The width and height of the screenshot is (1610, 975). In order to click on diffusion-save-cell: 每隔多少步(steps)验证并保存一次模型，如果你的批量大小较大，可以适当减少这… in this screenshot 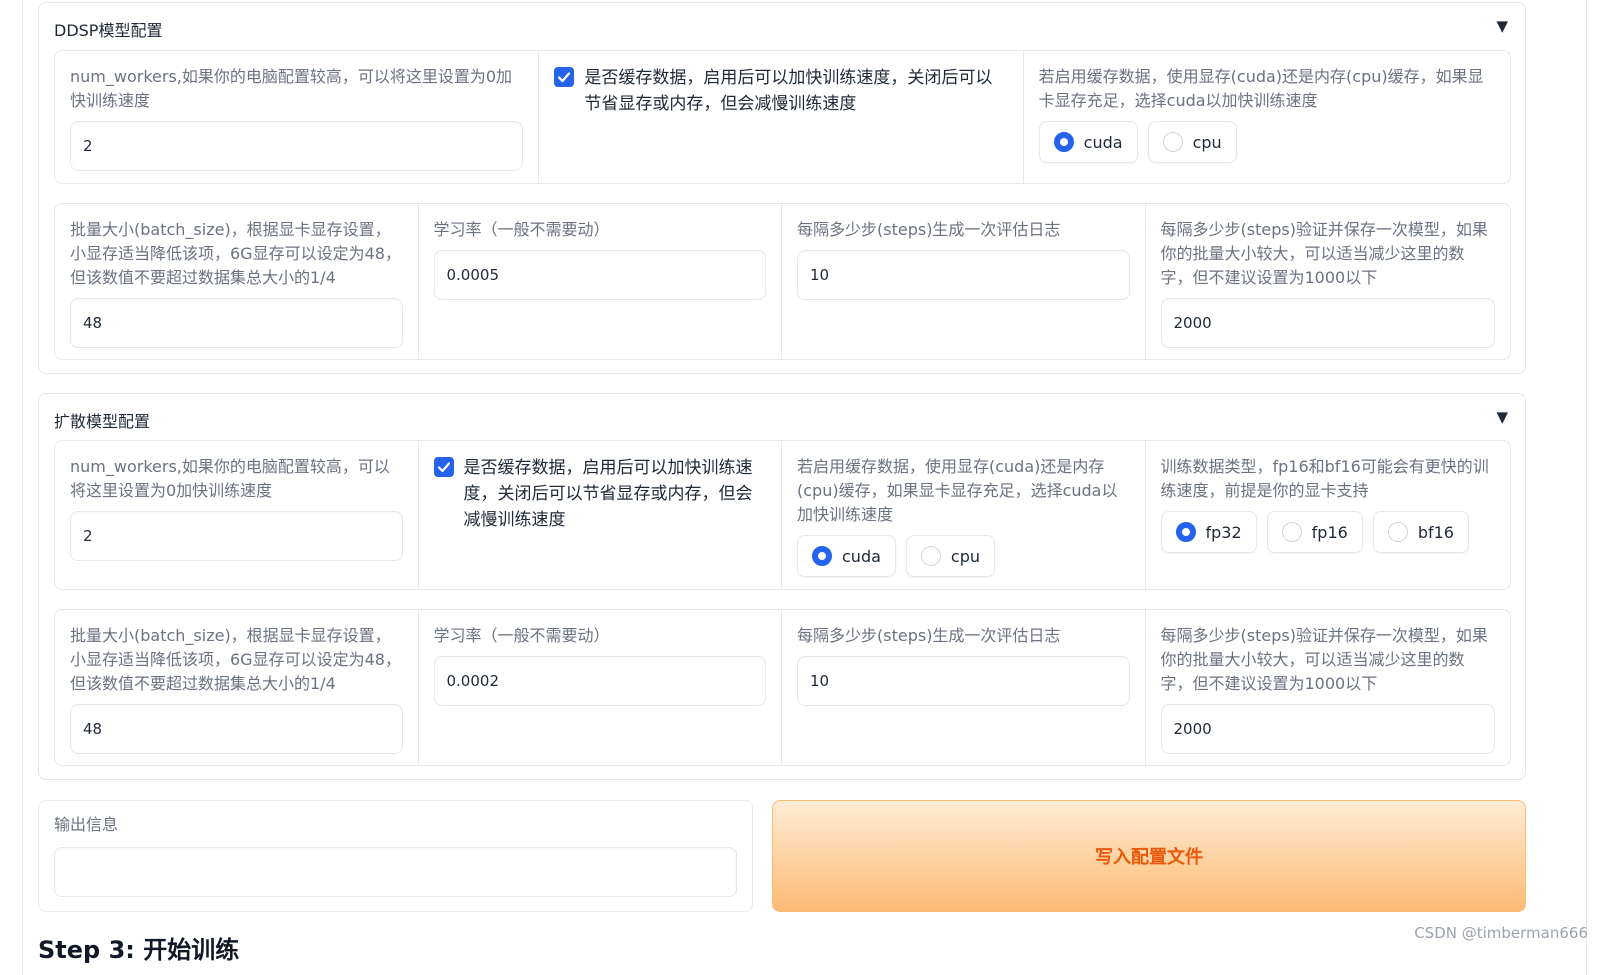, I will do `click(1328, 687)`.